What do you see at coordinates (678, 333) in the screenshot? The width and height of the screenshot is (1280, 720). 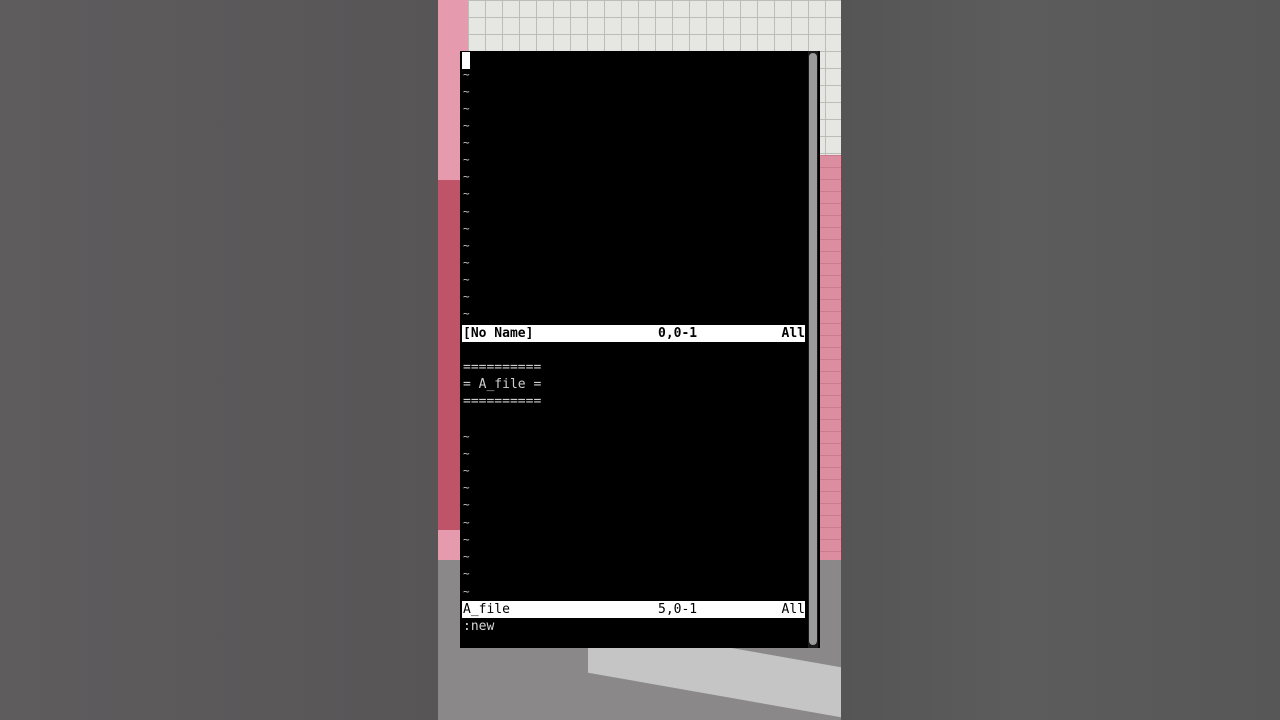 I see `cursor-position: 0,0-1` at bounding box center [678, 333].